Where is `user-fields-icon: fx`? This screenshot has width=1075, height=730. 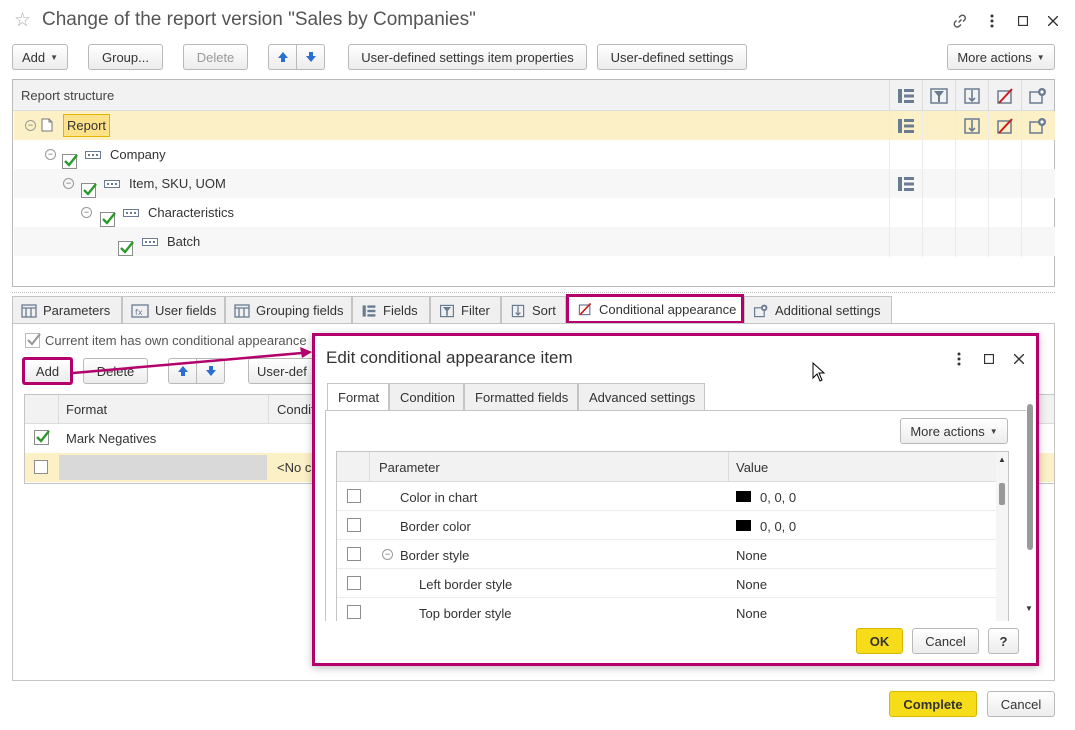
user-fields-icon: fx is located at coordinates (140, 310).